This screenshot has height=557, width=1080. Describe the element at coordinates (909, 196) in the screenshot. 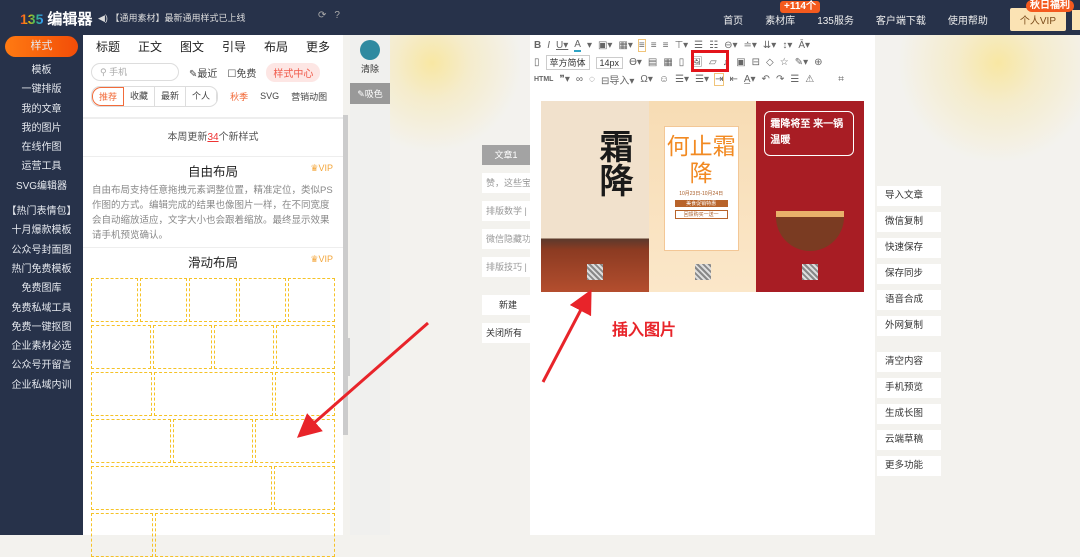

I see `action-button: 导入文章` at that location.